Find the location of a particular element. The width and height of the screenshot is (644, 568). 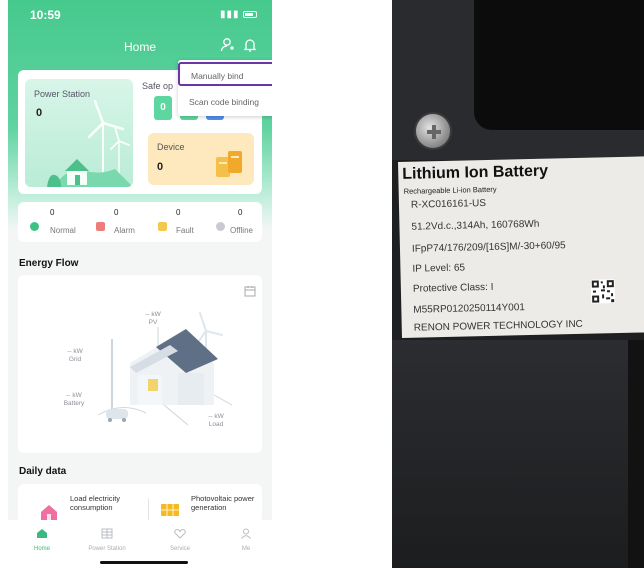

tab-home: Home is located at coordinates (42, 539).